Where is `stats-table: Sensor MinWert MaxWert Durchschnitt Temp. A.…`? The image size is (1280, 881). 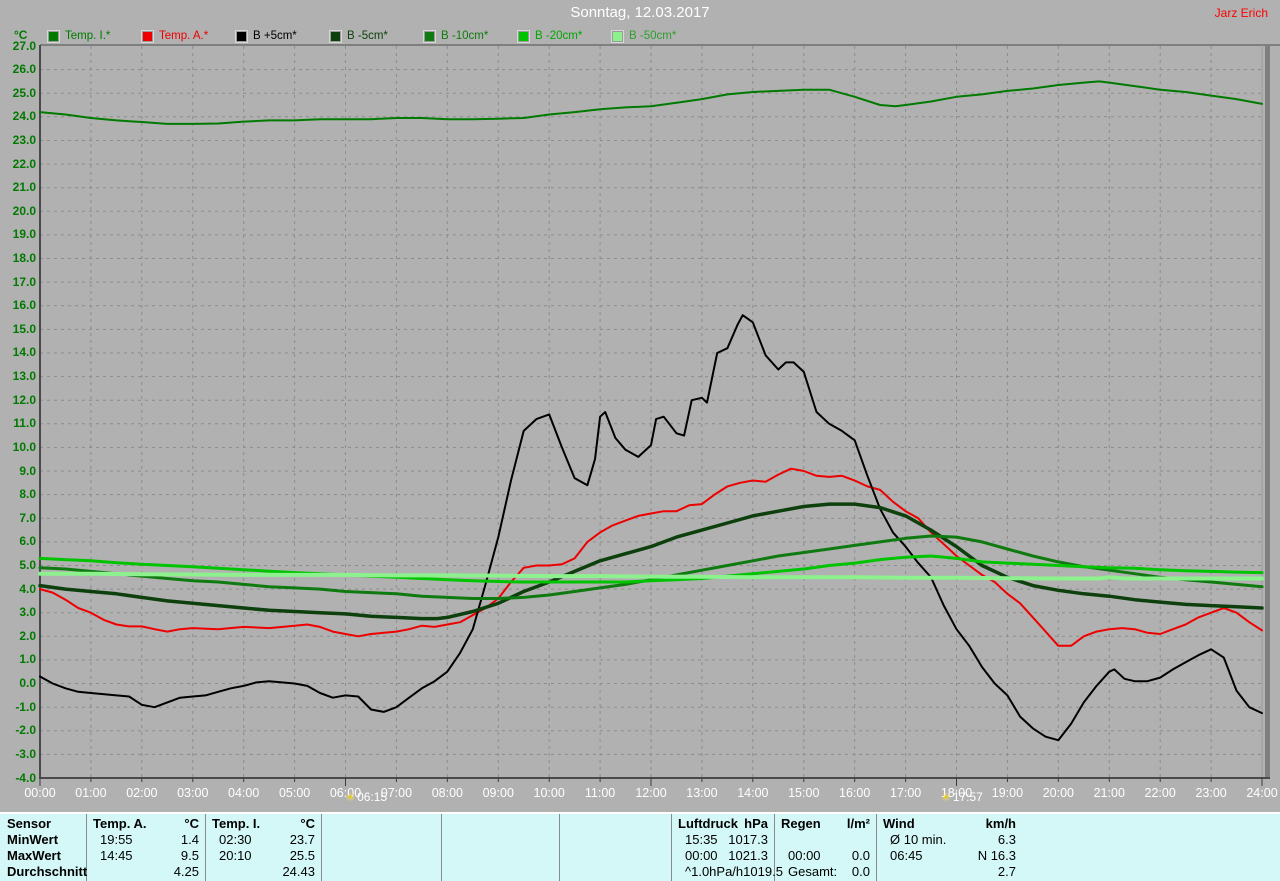
stats-table: Sensor MinWert MaxWert Durchschnitt Temp. A.… is located at coordinates (640, 846).